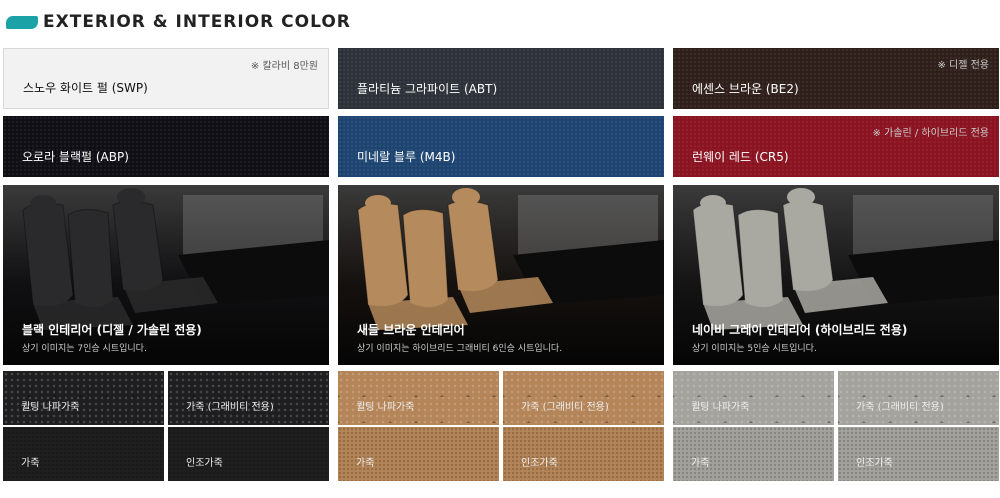  I want to click on interior-caption: 상기 이미지는 하이브리드 그래비티 6인승 시트입니다., so click(460, 349).